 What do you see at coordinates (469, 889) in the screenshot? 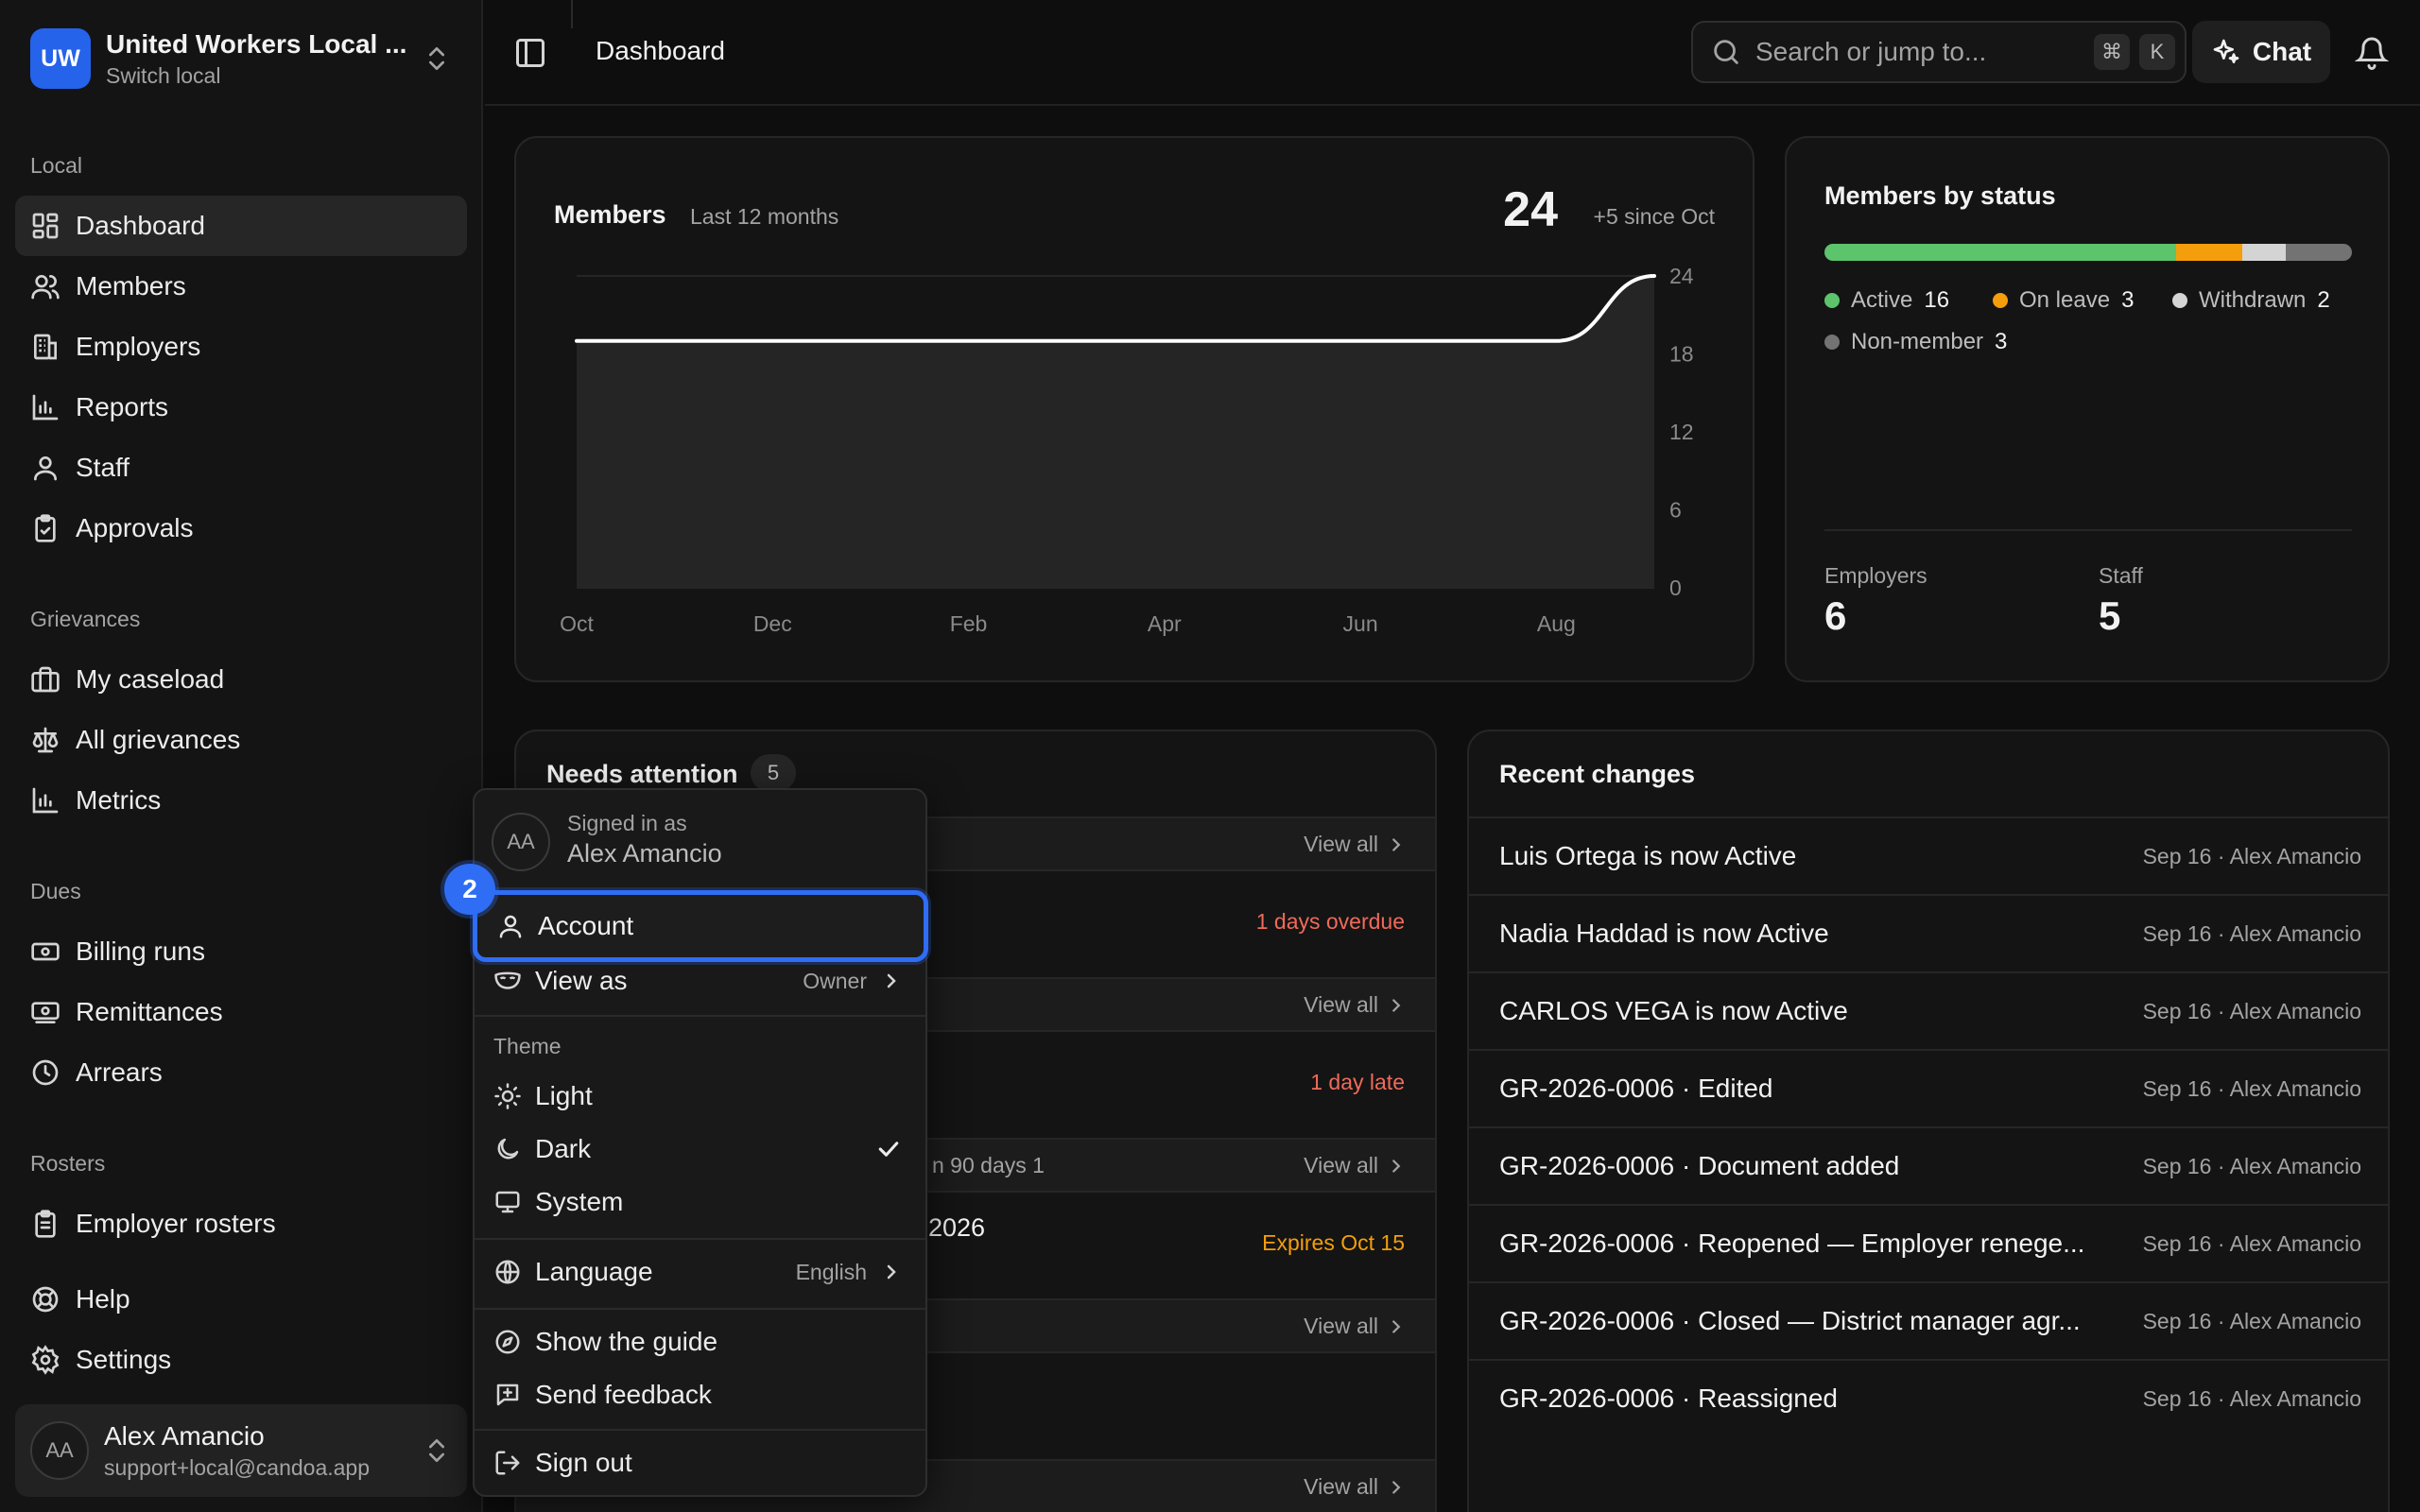
I see `step-badge: 2` at bounding box center [469, 889].